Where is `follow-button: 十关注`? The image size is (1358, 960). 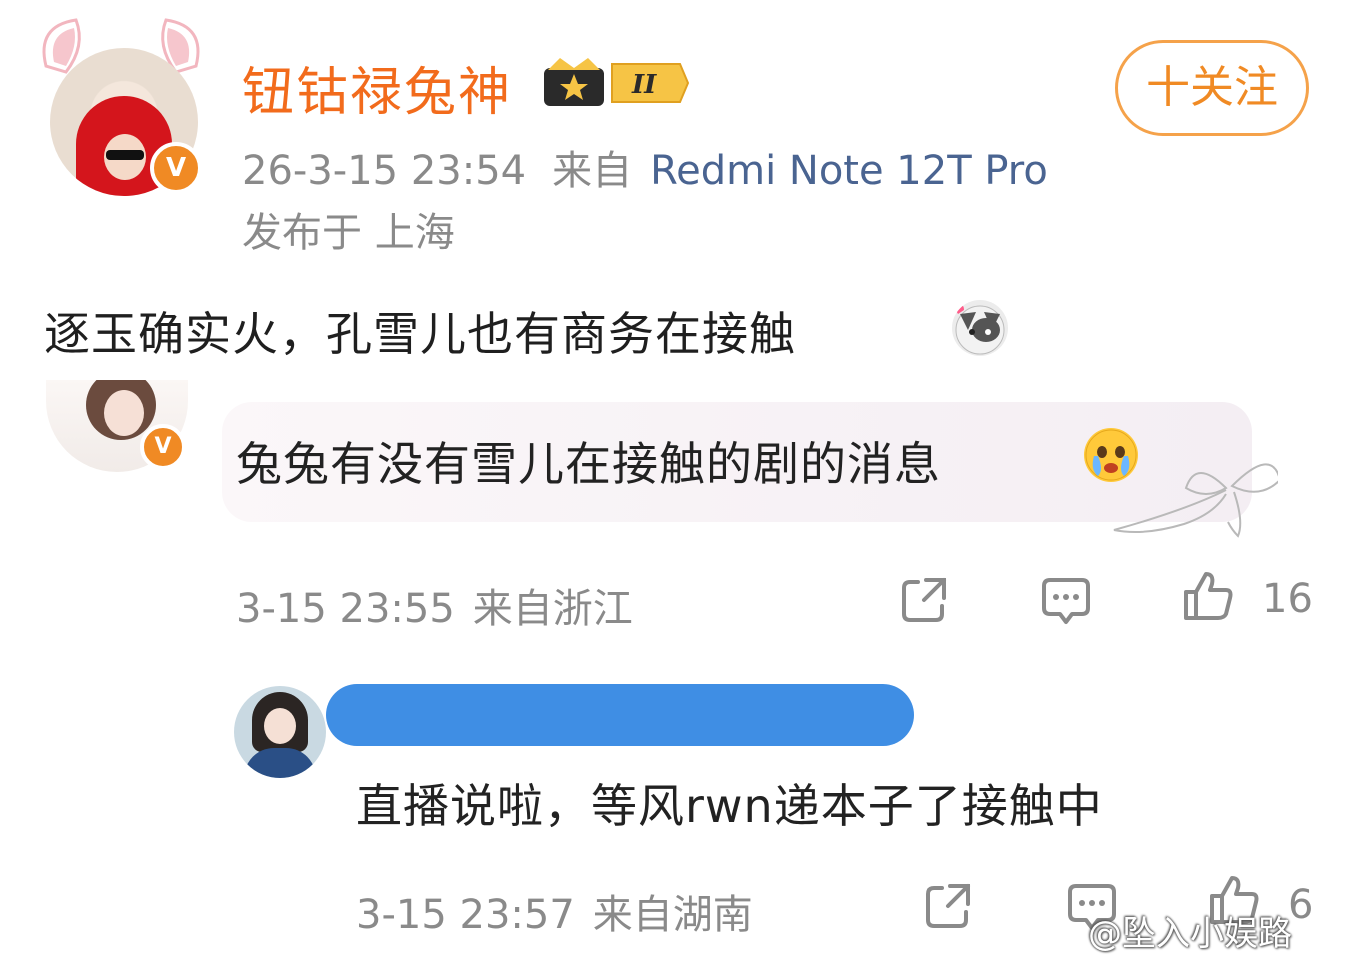
follow-button: 十关注 is located at coordinates (1212, 88).